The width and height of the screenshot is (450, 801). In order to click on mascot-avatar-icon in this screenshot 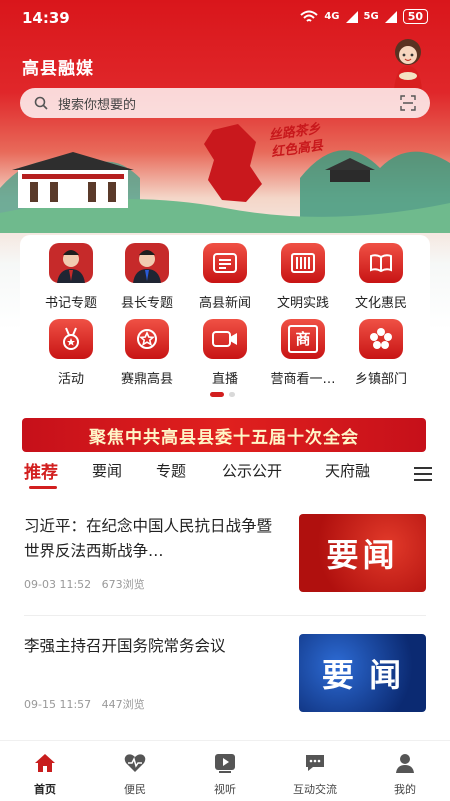, I will do `click(407, 63)`.